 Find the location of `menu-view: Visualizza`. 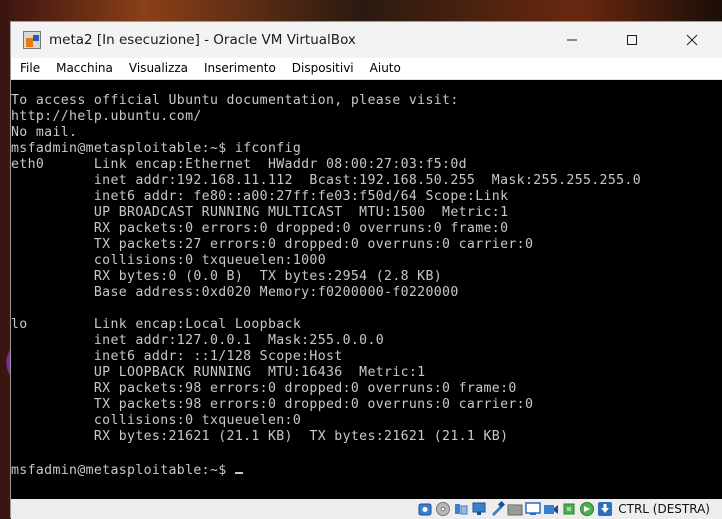

menu-view: Visualizza is located at coordinates (157, 68).